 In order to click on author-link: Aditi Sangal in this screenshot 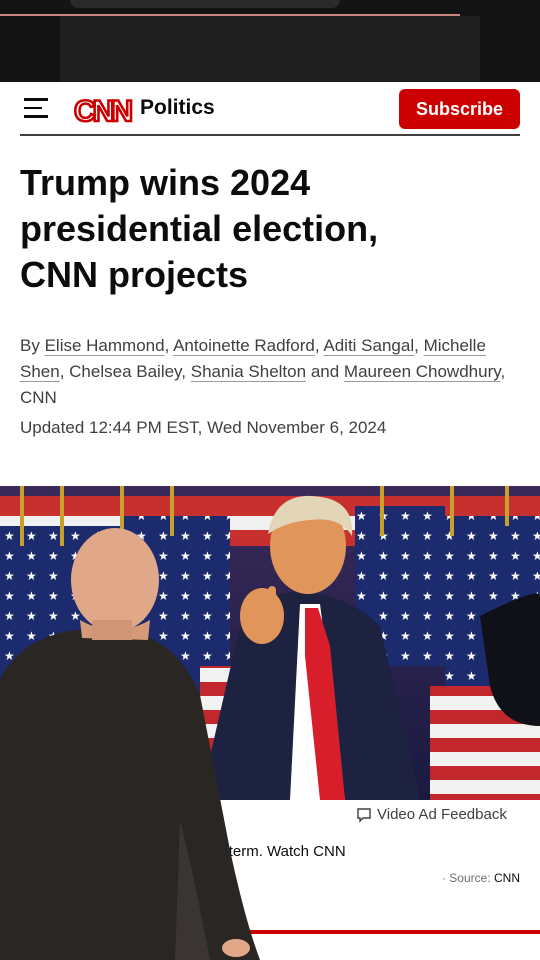, I will do `click(368, 345)`.